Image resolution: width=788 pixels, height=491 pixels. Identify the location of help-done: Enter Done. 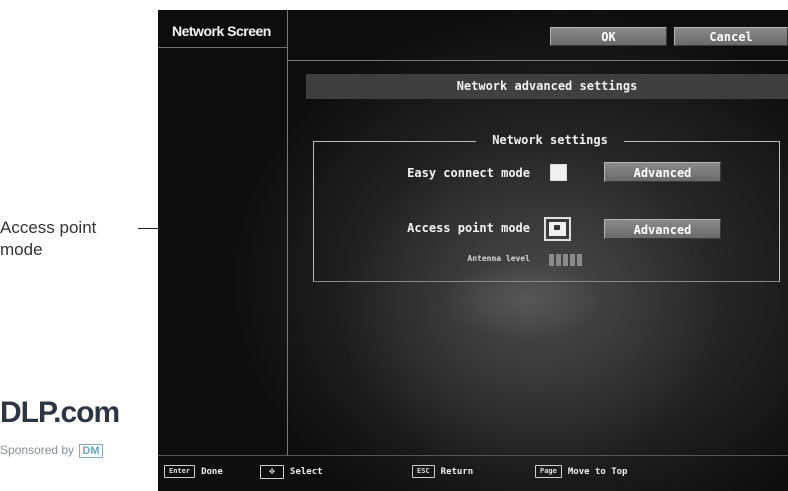
(193, 471).